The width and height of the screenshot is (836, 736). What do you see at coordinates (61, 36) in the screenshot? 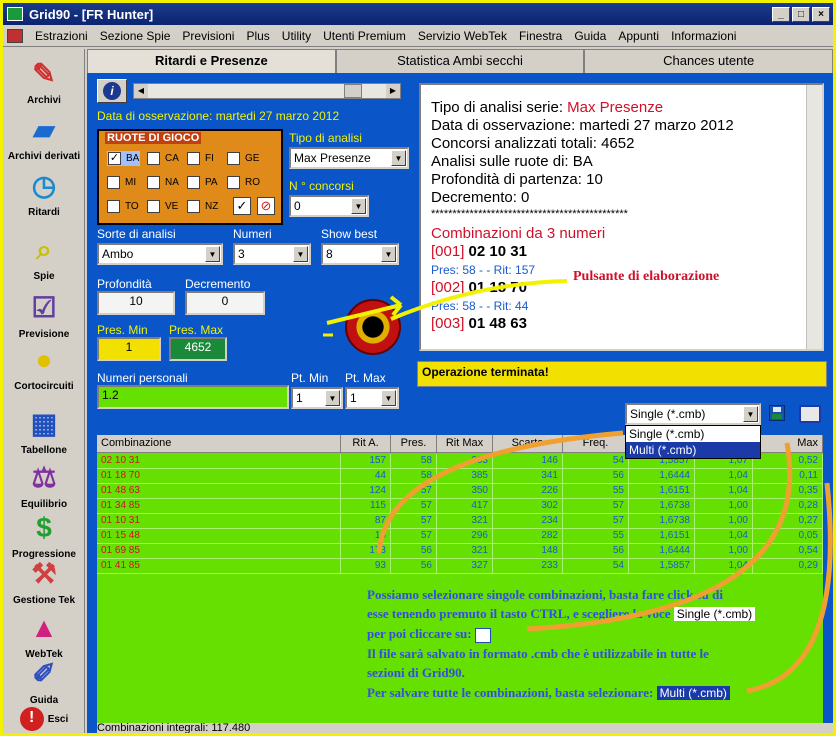
I see `menu-estrazioni: Estrazioni` at bounding box center [61, 36].